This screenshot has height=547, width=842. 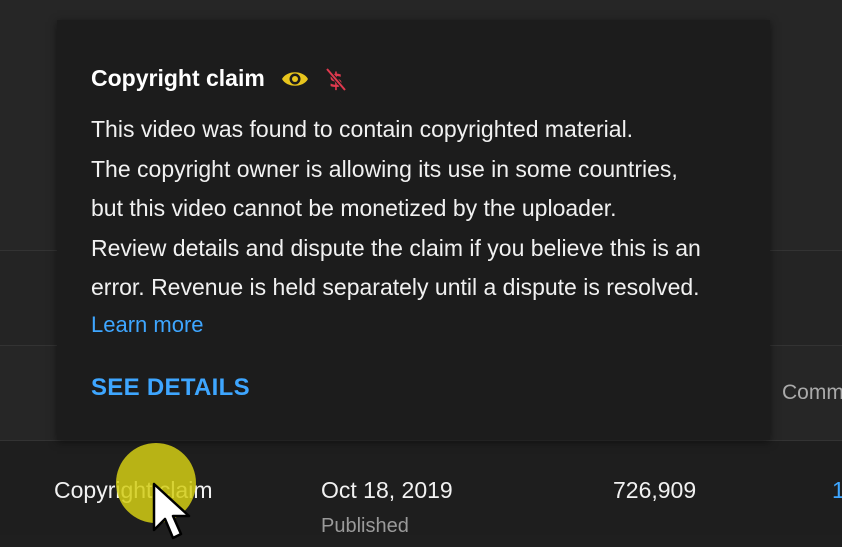 I want to click on tooltip-title-row: Copyright claim $, so click(x=219, y=78).